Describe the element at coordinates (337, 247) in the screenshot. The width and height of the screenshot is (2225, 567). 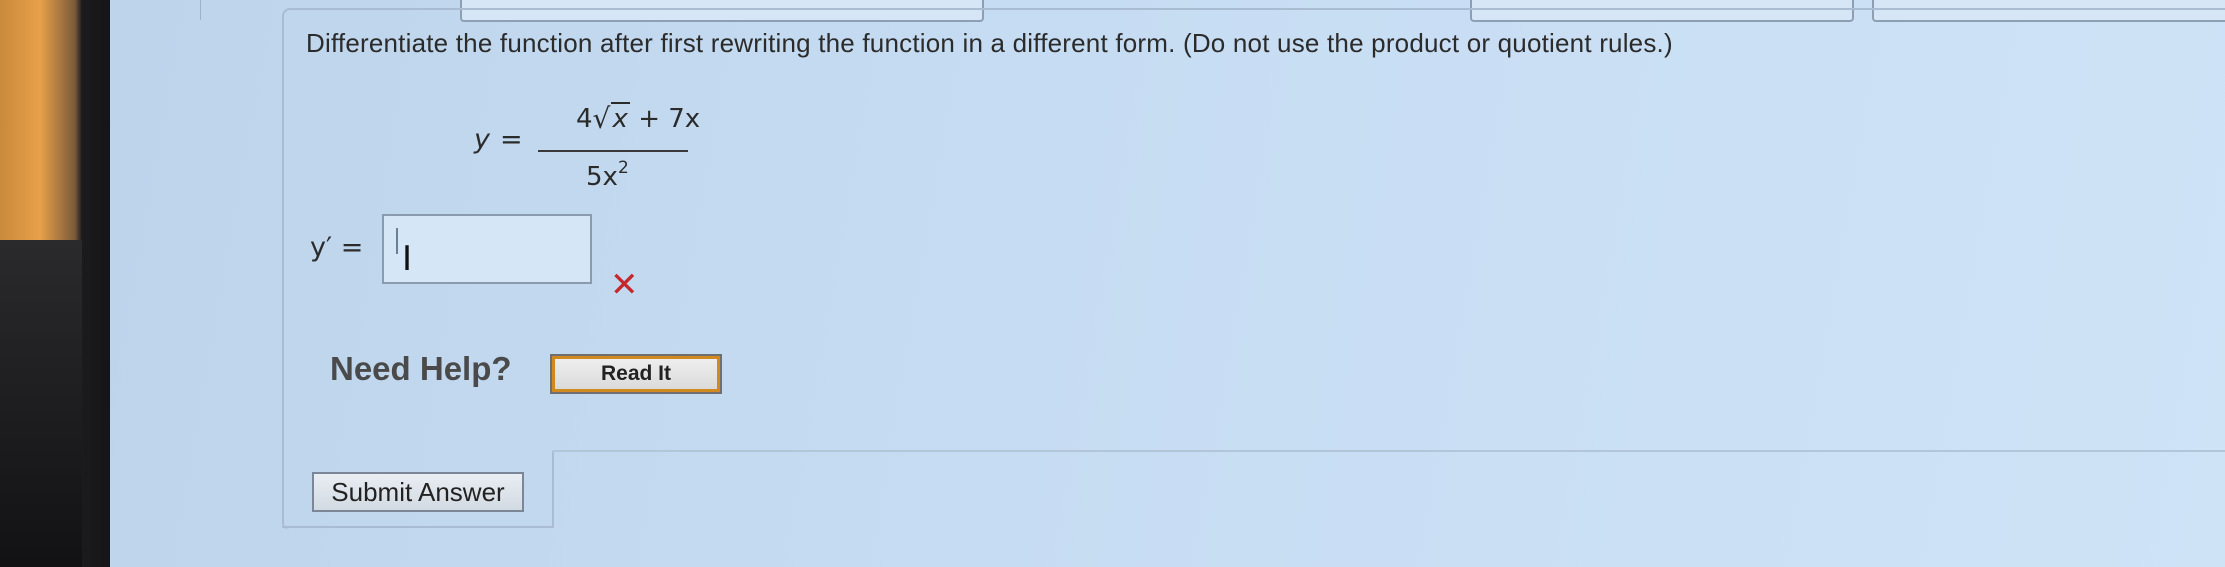
I see `answer-label: y′ =` at that location.